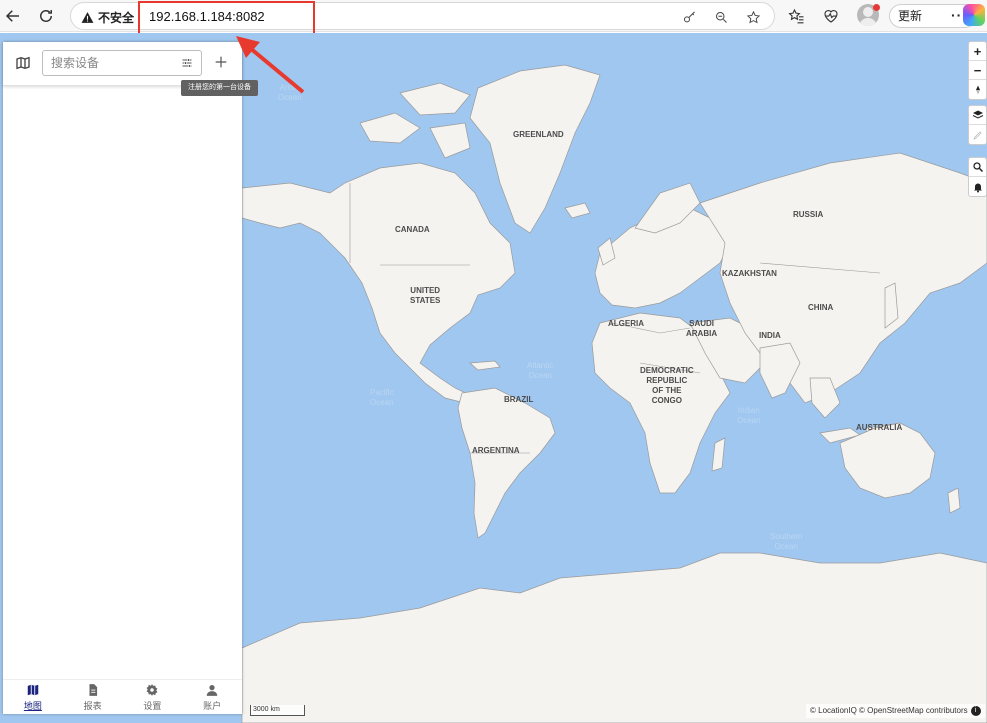  I want to click on search-box, so click(122, 63).